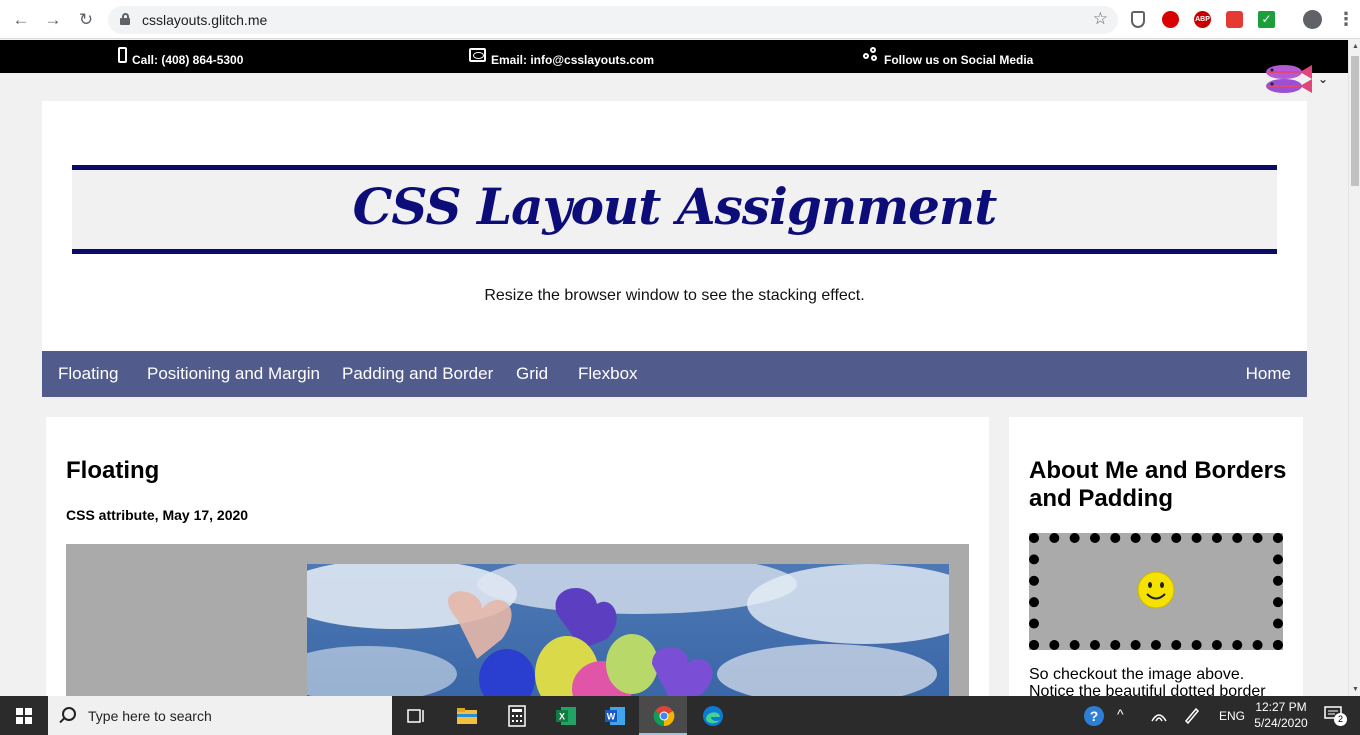 The height and width of the screenshot is (735, 1360). I want to click on svg-text: X, so click(562, 717).